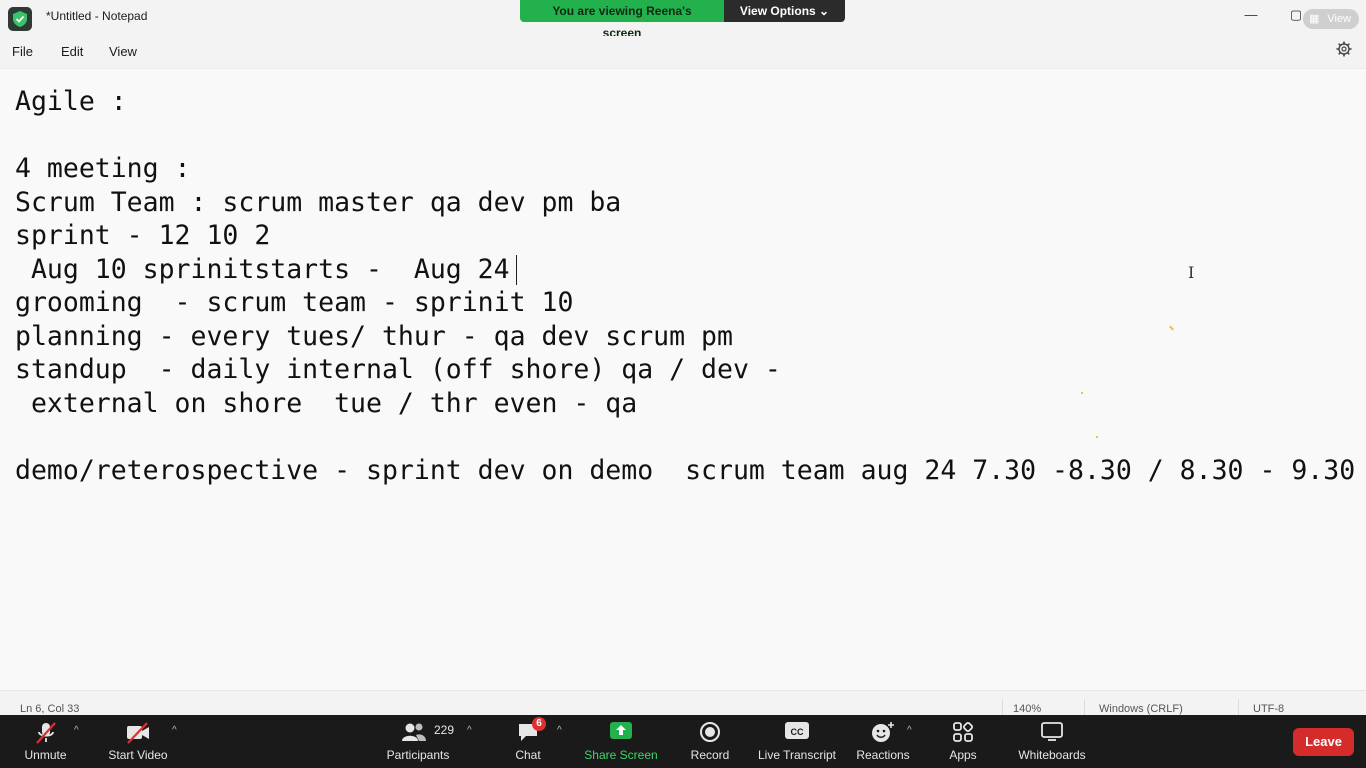  Describe the element at coordinates (71, 101) in the screenshot. I see `editor-line: Agile :` at that location.